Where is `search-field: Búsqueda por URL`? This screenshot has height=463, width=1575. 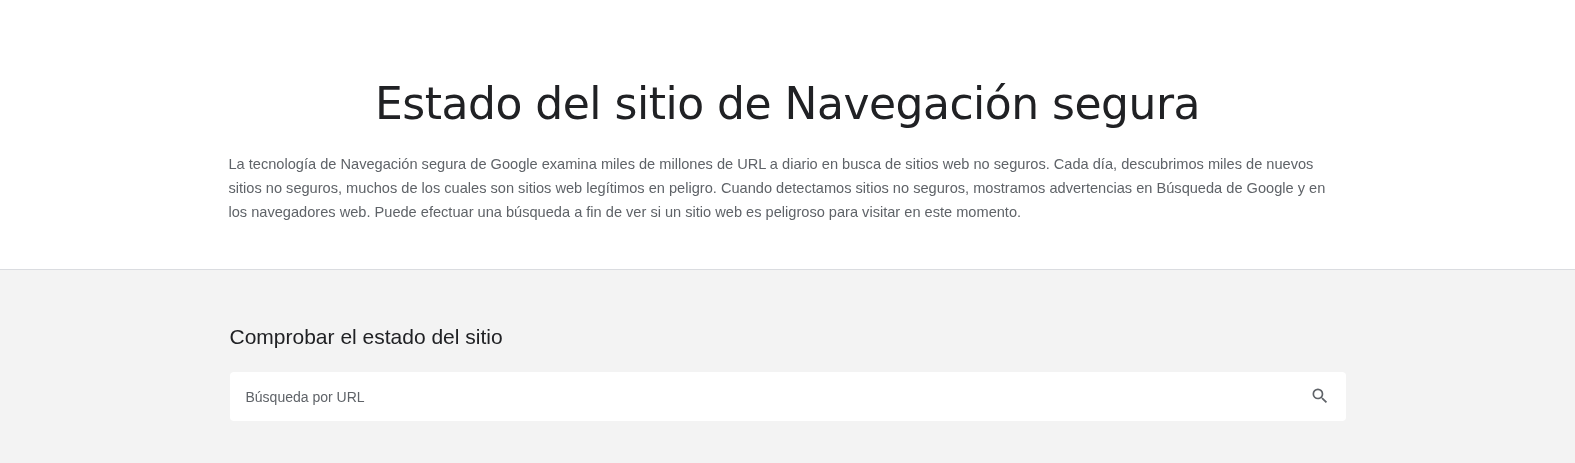 search-field: Búsqueda por URL is located at coordinates (787, 396).